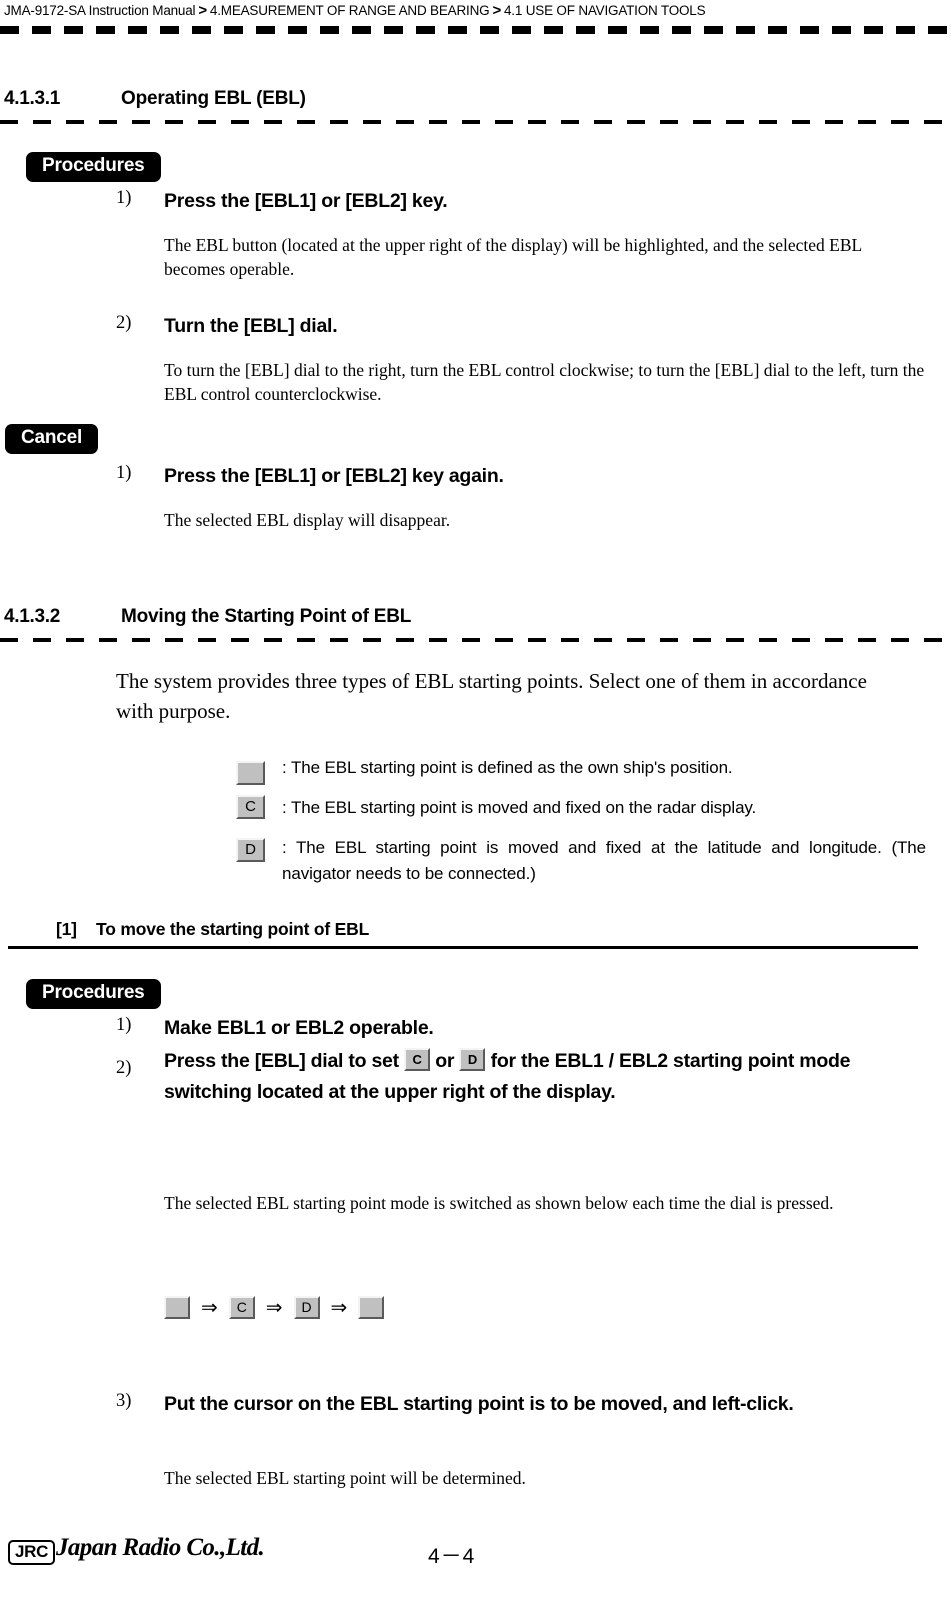 The width and height of the screenshot is (952, 1620). What do you see at coordinates (160, 1547) in the screenshot?
I see `company-name: Japan Radio Co.,Ltd.` at bounding box center [160, 1547].